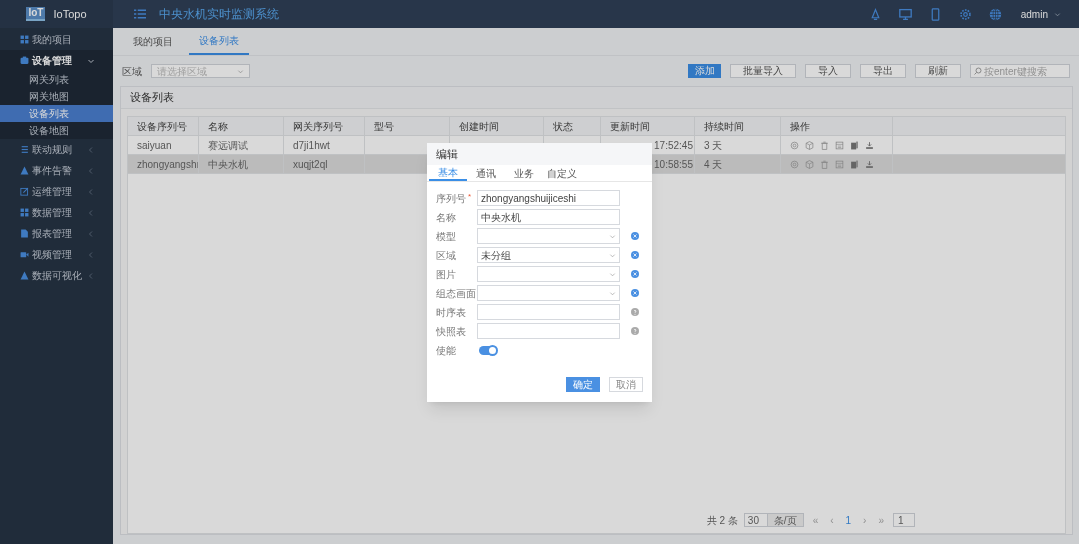 This screenshot has height=544, width=1079. I want to click on dialog-title: 编辑, so click(447, 154).